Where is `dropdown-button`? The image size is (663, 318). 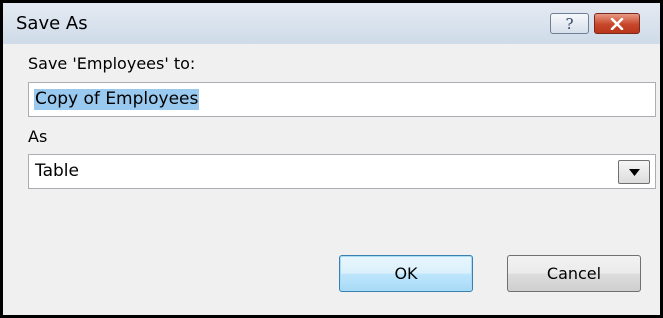
dropdown-button is located at coordinates (634, 172).